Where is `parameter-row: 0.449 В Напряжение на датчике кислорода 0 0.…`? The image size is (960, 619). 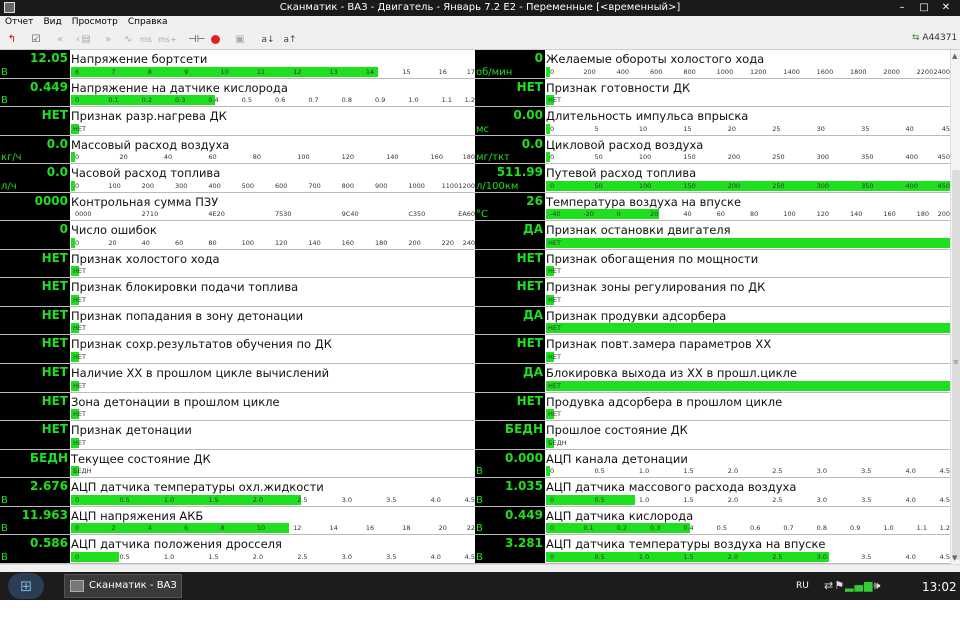
parameter-row: 0.449 В Напряжение на датчике кислорода 0 0.… is located at coordinates (237, 93).